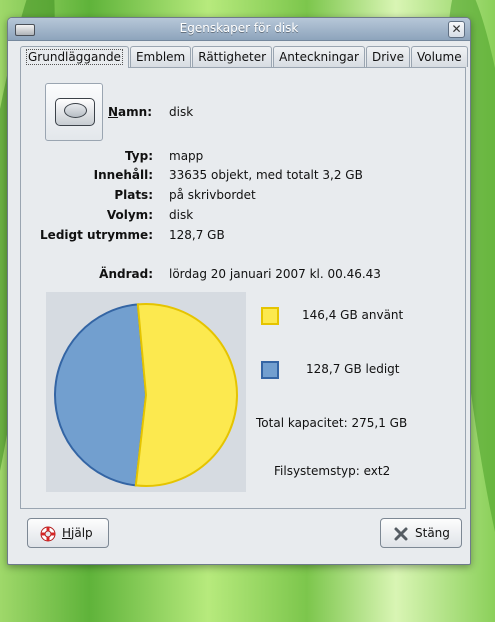 Image resolution: width=495 pixels, height=622 pixels. I want to click on type-label: Typ:, so click(139, 156).